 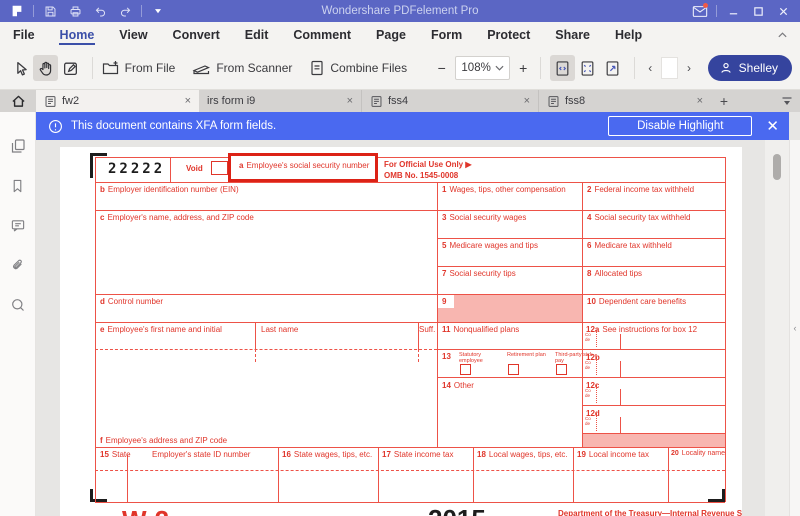 What do you see at coordinates (18, 148) in the screenshot?
I see `thumbnails-panel-icon` at bounding box center [18, 148].